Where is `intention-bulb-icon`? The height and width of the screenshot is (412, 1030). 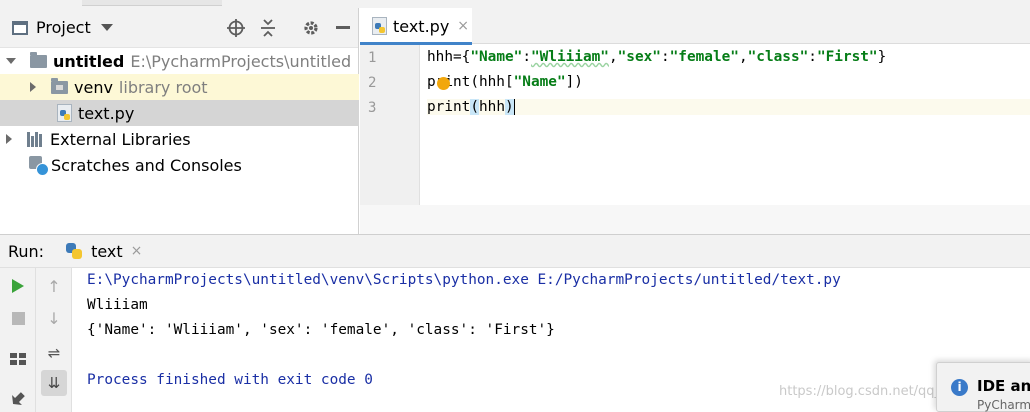
intention-bulb-icon is located at coordinates (443, 83).